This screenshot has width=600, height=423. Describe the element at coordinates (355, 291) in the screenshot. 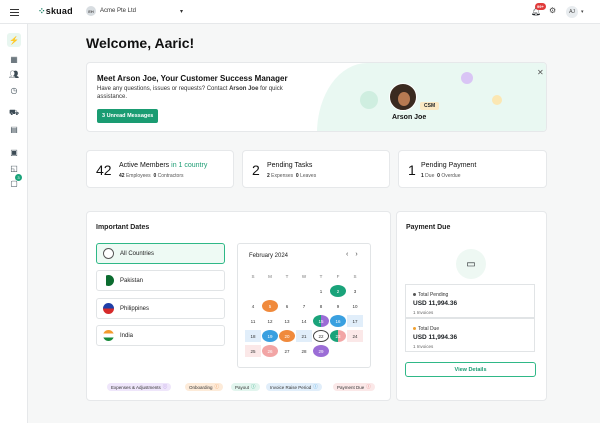

I see `calendar-day: 3` at that location.